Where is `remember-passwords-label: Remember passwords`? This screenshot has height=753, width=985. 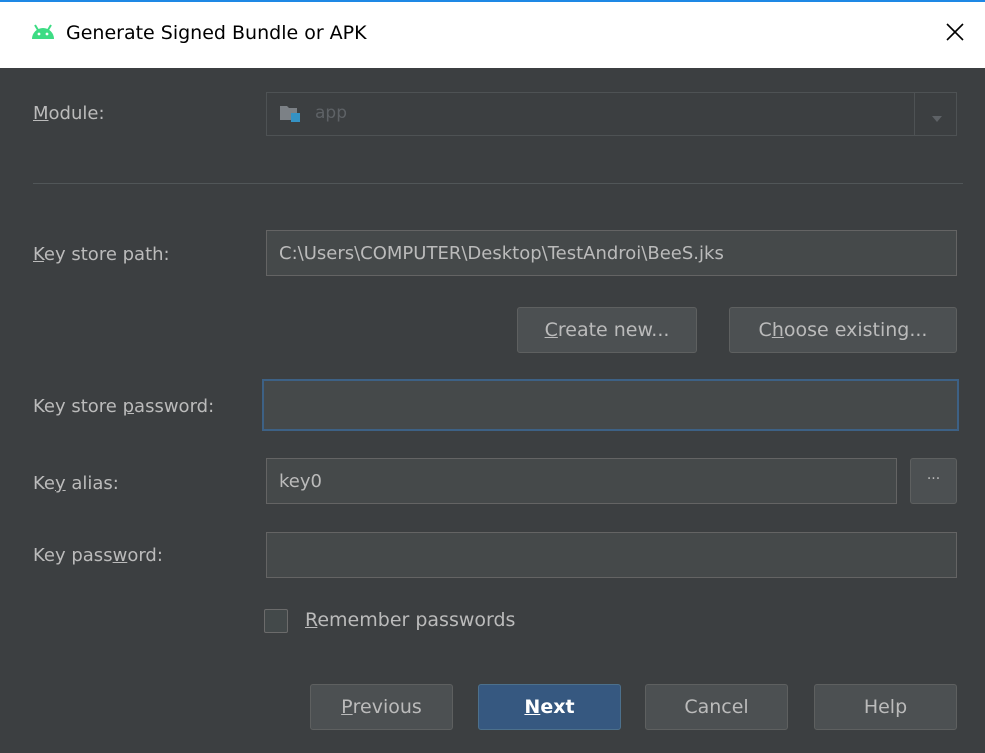 remember-passwords-label: Remember passwords is located at coordinates (410, 620).